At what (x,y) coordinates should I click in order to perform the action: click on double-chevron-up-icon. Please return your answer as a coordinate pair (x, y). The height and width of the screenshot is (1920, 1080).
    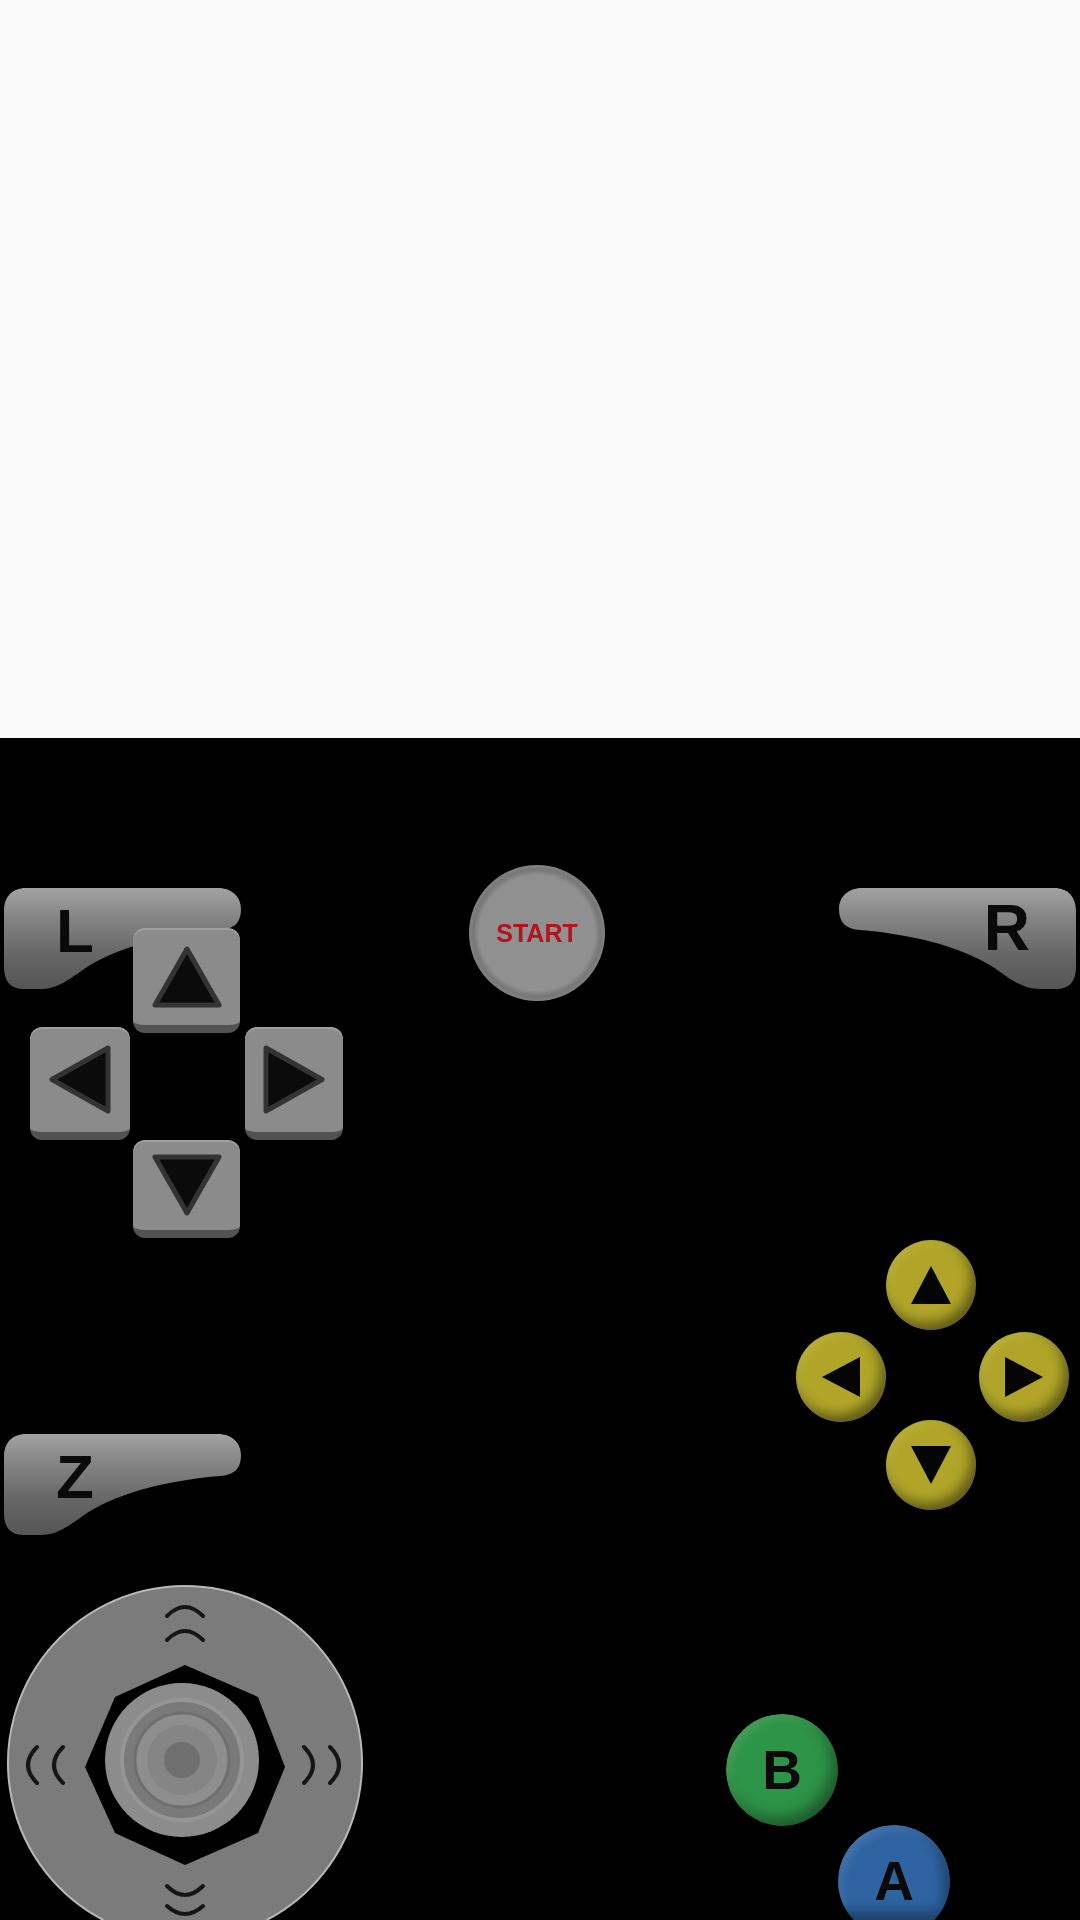
    Looking at the image, I should click on (185, 1623).